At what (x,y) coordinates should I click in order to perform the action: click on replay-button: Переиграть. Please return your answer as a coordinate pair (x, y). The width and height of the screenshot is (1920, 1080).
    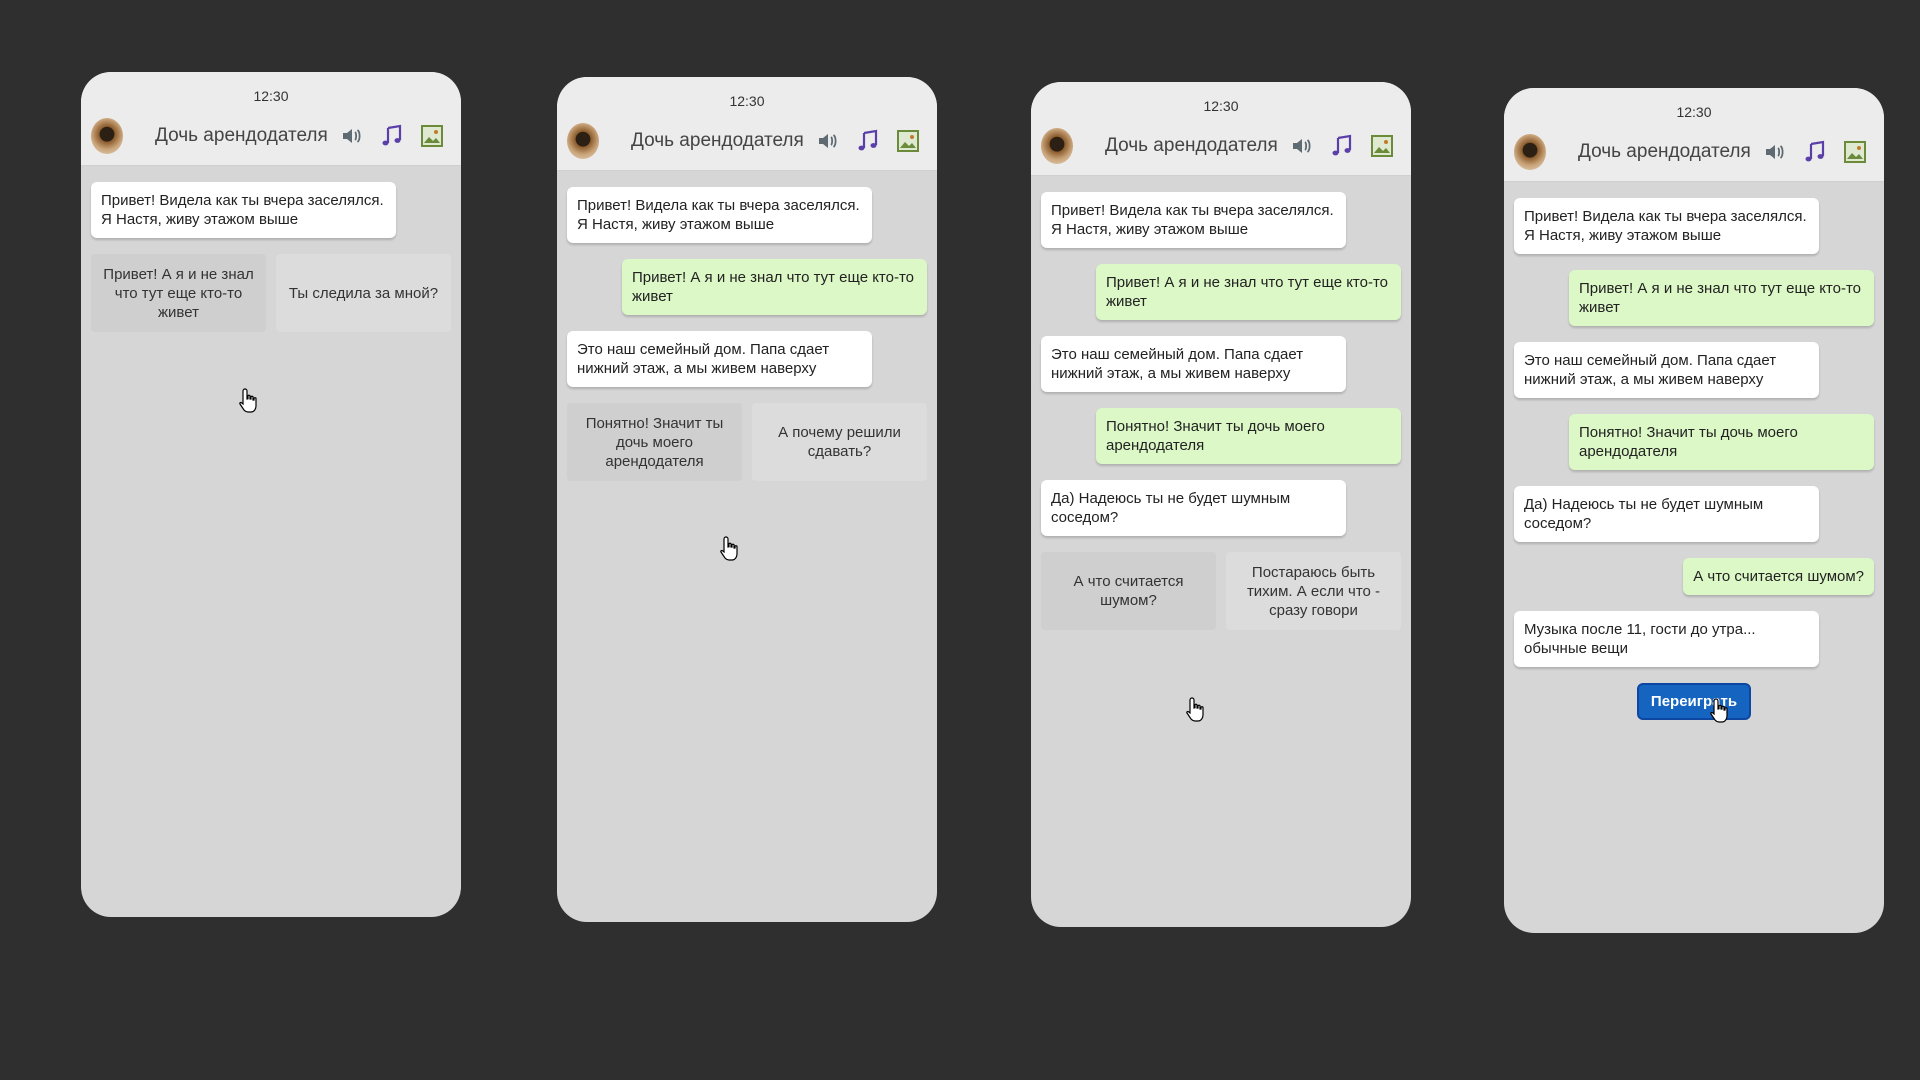
    Looking at the image, I should click on (1694, 701).